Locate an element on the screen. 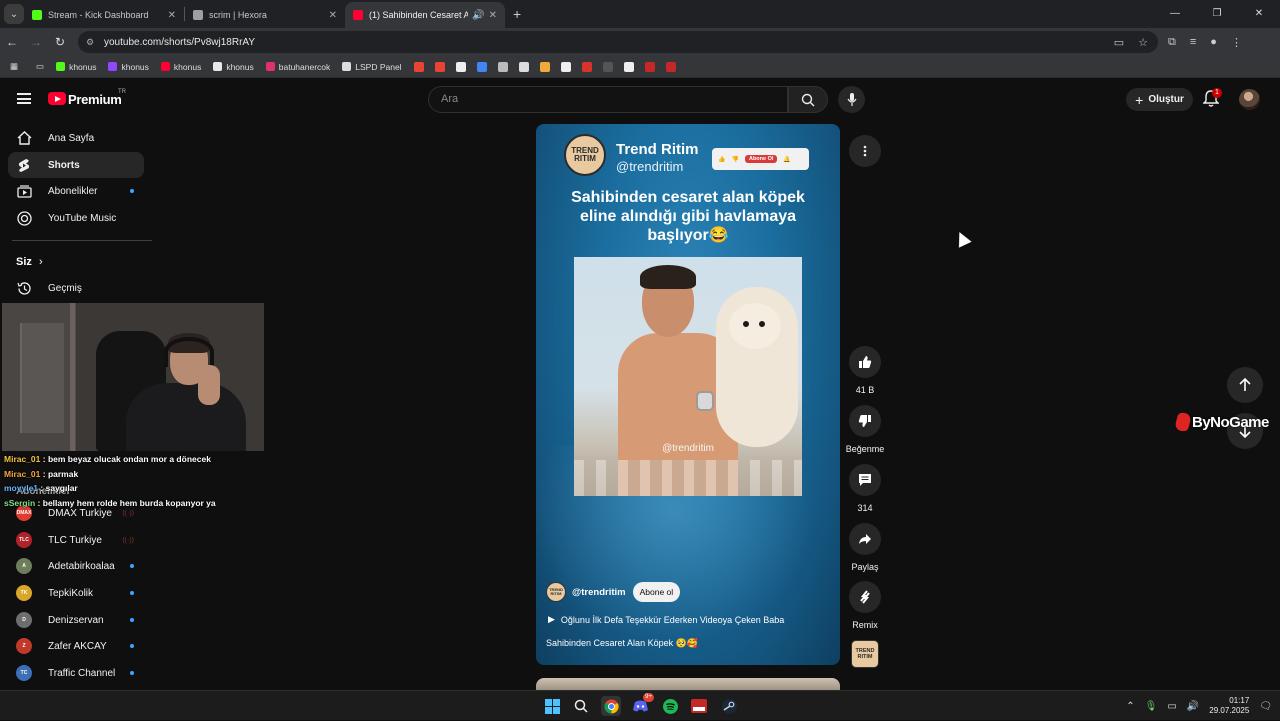 The image size is (1280, 721). mic-icon: 🎙 is located at coordinates (1151, 706).